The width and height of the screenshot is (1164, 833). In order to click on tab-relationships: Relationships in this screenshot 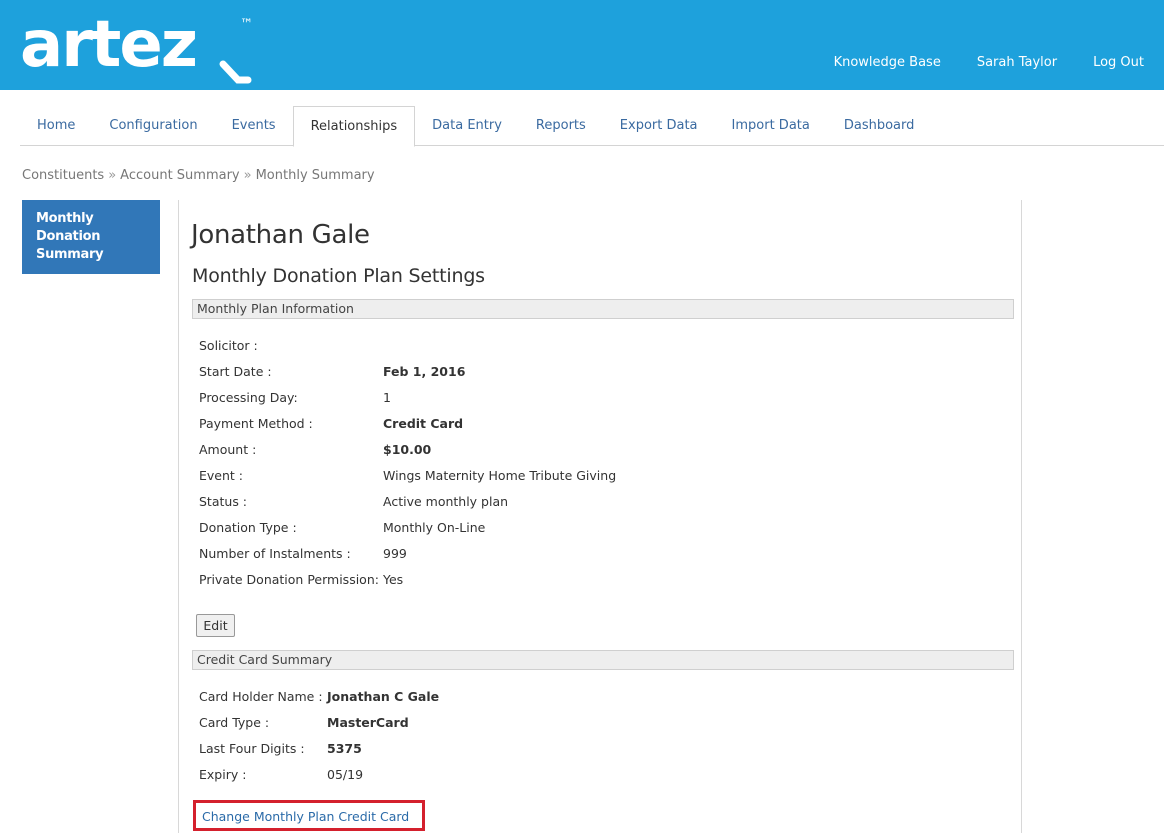, I will do `click(354, 126)`.